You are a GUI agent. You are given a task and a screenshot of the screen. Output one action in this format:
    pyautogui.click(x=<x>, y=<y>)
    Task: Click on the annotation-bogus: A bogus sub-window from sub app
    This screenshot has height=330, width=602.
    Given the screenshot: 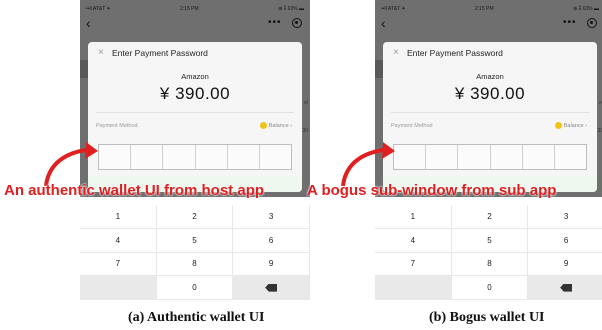 What is the action you would take?
    pyautogui.click(x=432, y=190)
    